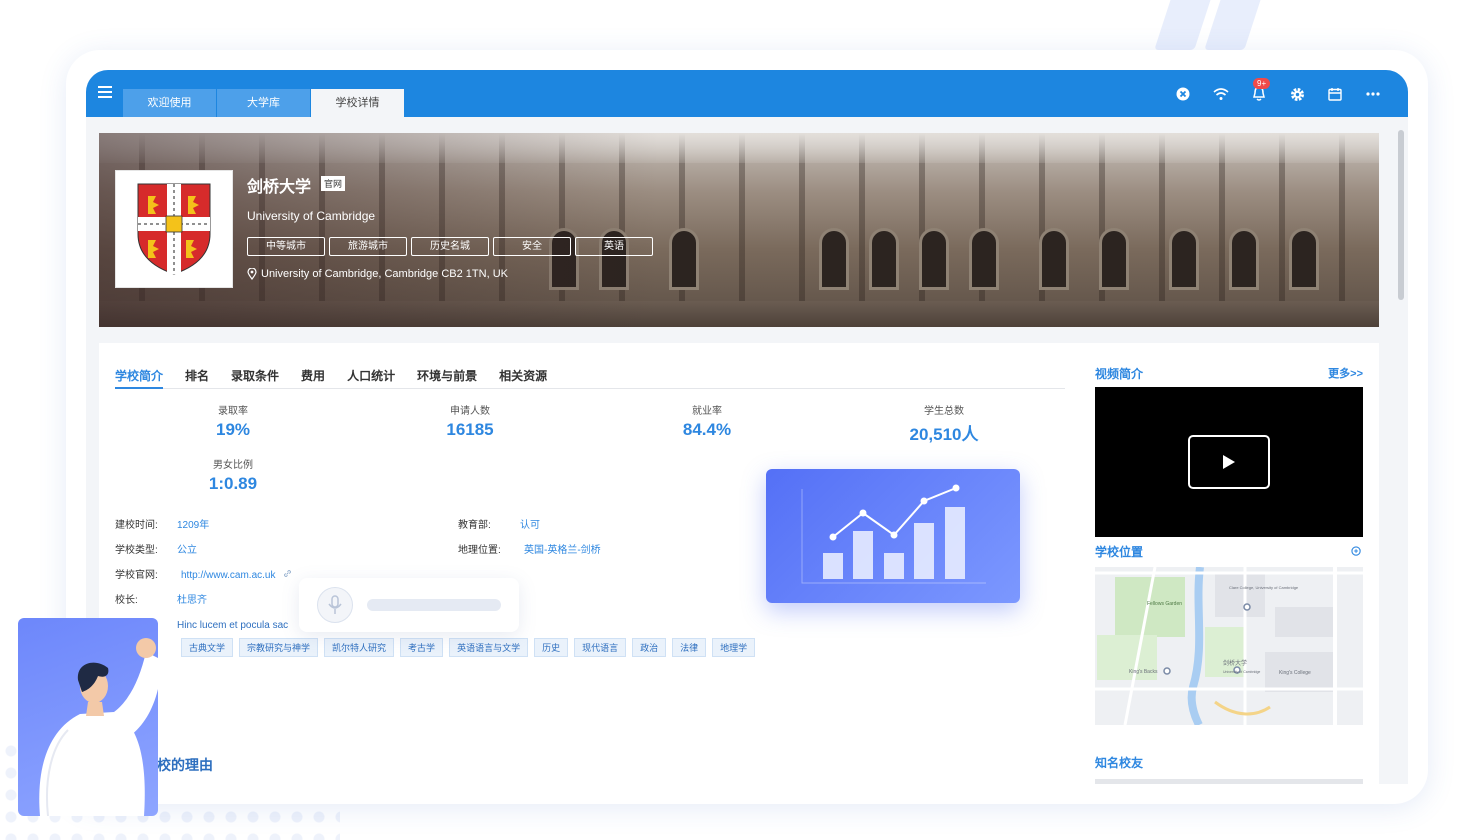 The width and height of the screenshot is (1460, 840). Describe the element at coordinates (357, 103) in the screenshot. I see `tab-school-details: 学校详情` at that location.